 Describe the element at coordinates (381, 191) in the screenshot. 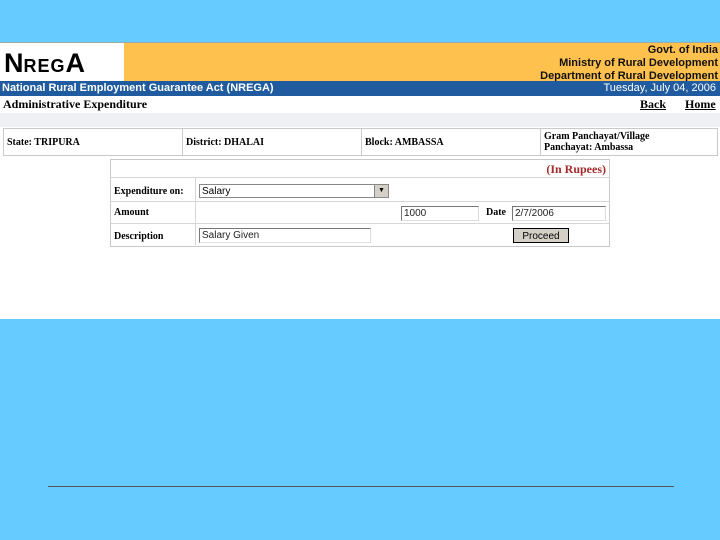

I see `chevron-down-icon: ▼` at that location.